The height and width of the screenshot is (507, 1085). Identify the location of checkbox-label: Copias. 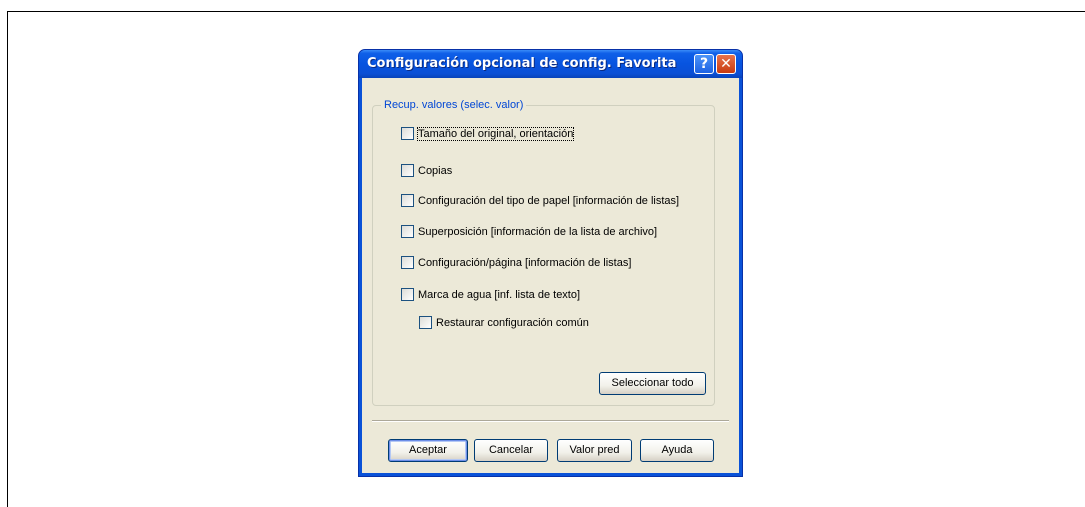
(435, 170).